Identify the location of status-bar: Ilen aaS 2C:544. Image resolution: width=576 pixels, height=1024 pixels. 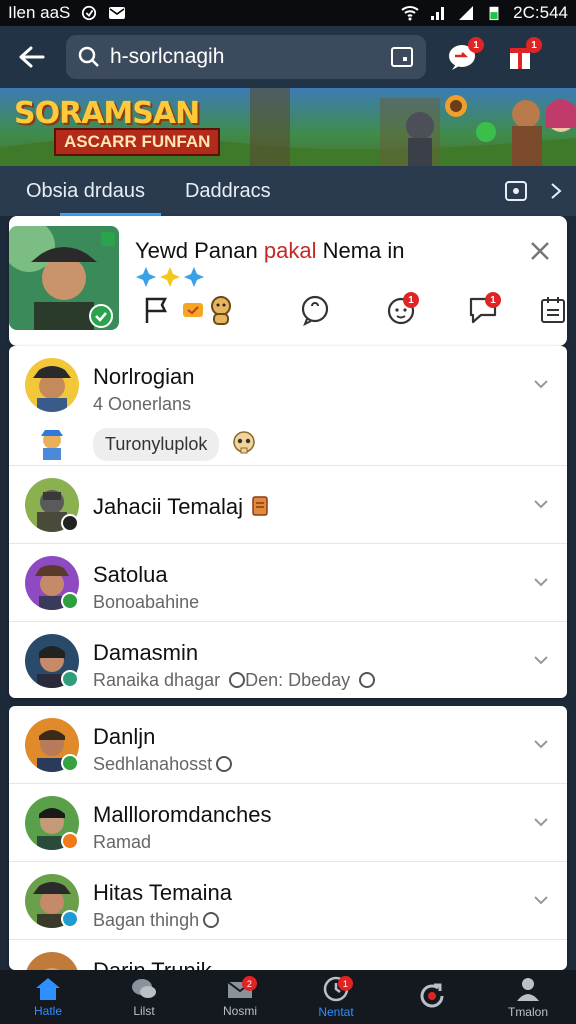
(288, 13).